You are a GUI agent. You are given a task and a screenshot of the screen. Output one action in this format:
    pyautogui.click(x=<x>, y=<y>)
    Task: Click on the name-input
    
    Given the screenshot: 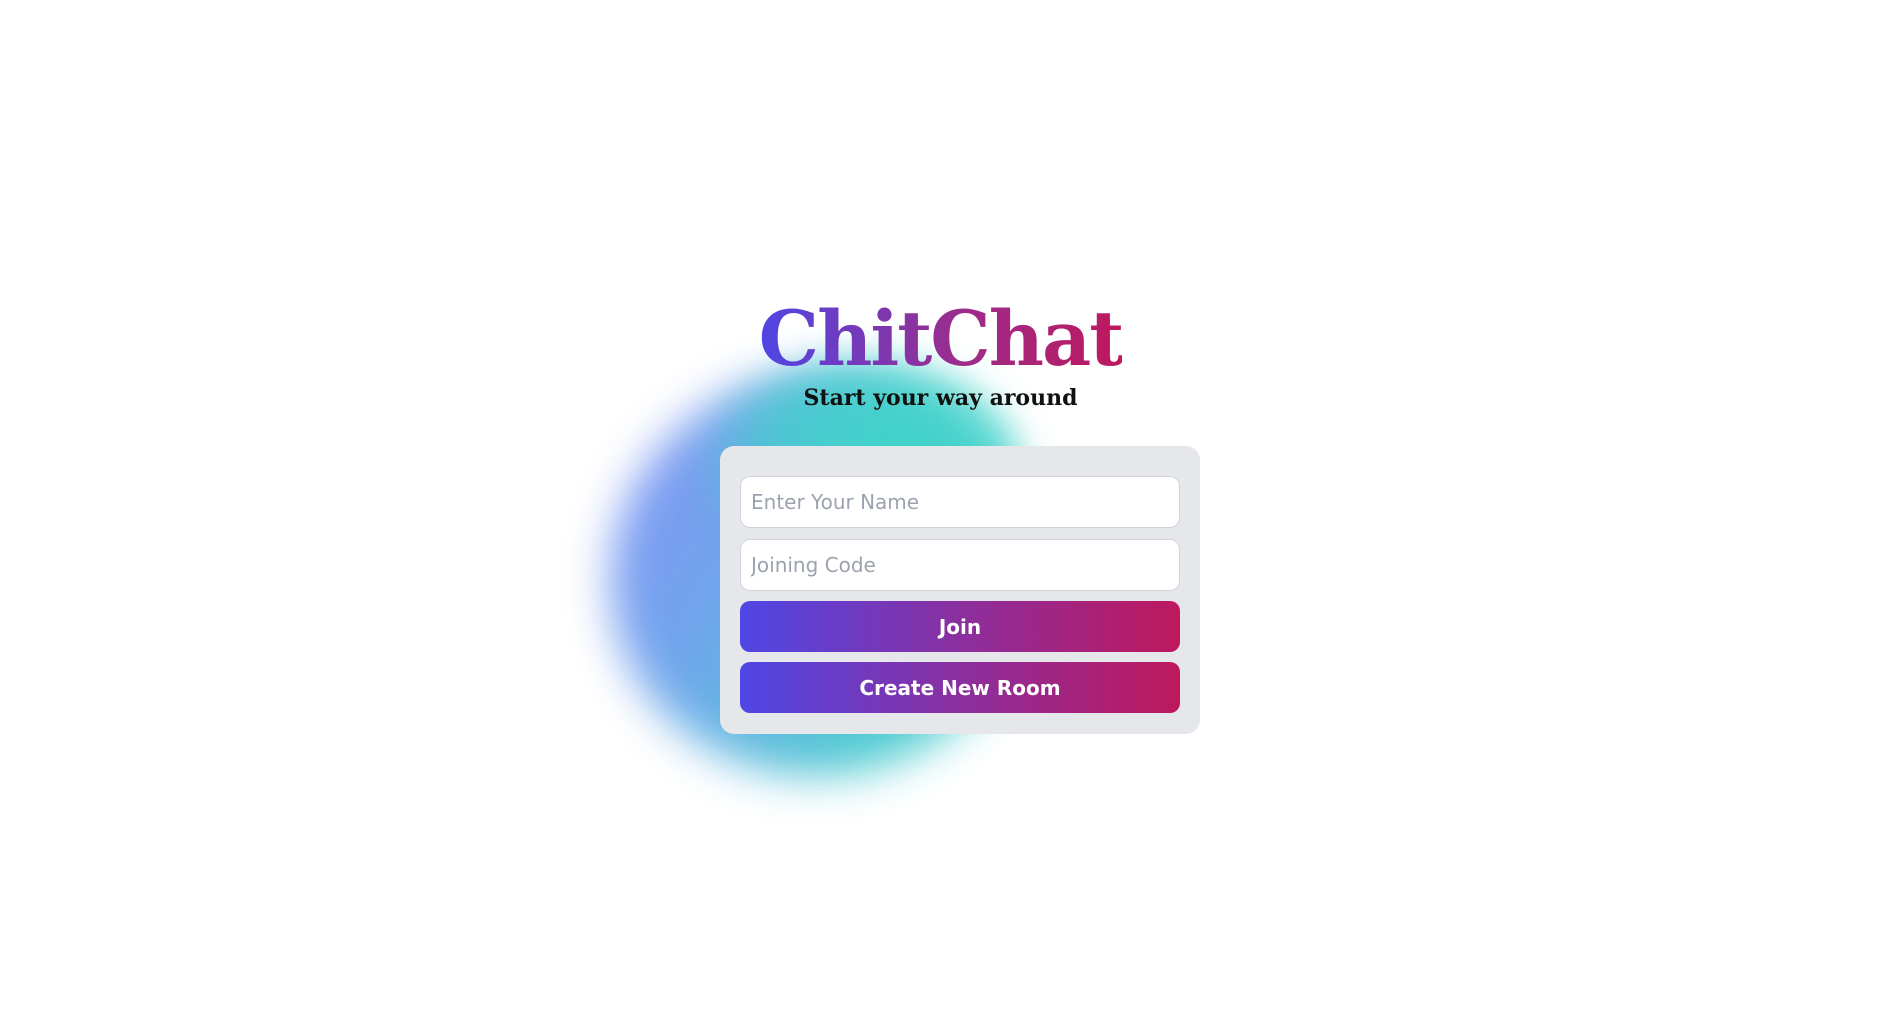 What is the action you would take?
    pyautogui.click(x=960, y=502)
    